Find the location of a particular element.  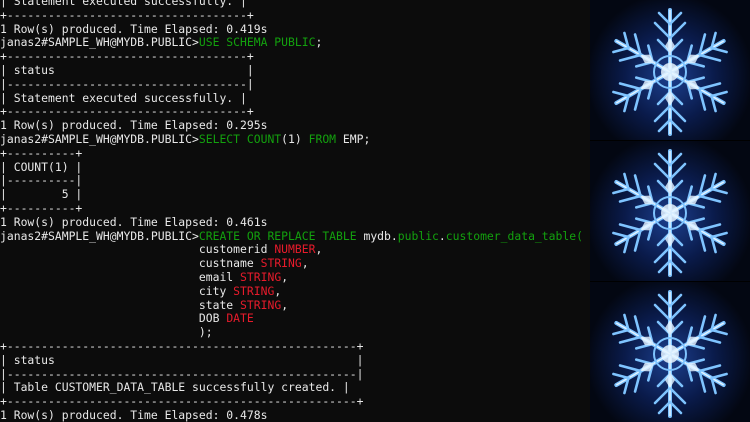

terminal-line: | COUNT(1) | is located at coordinates (41, 167).